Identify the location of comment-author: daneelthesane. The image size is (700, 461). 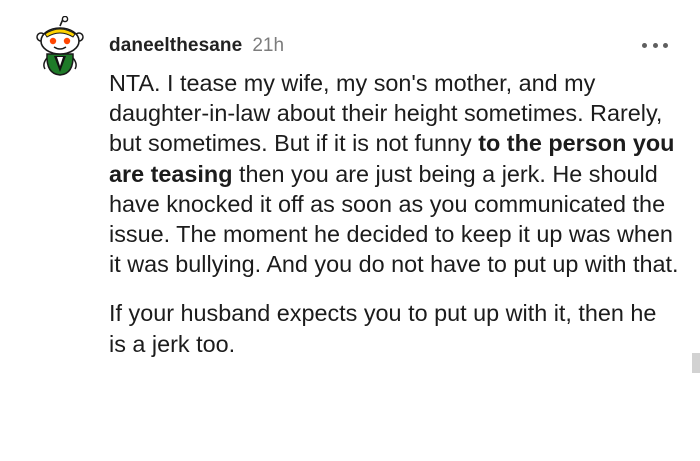
(175, 46).